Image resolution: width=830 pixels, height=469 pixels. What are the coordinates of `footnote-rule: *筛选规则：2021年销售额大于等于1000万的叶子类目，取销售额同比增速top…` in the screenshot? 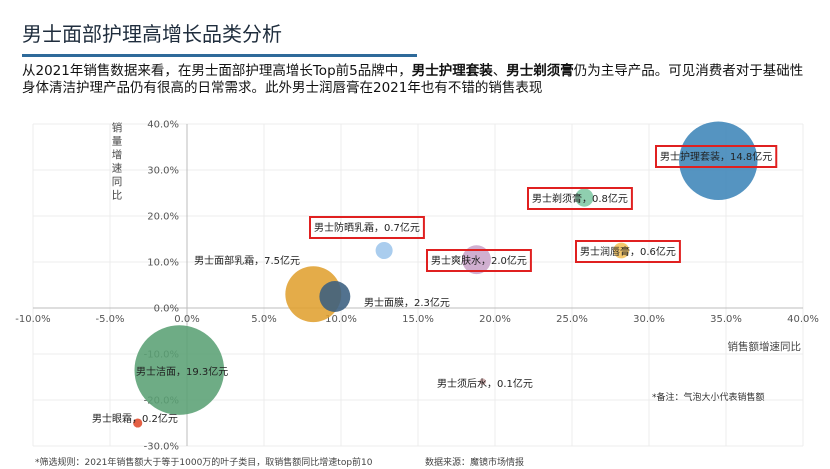 It's located at (204, 463).